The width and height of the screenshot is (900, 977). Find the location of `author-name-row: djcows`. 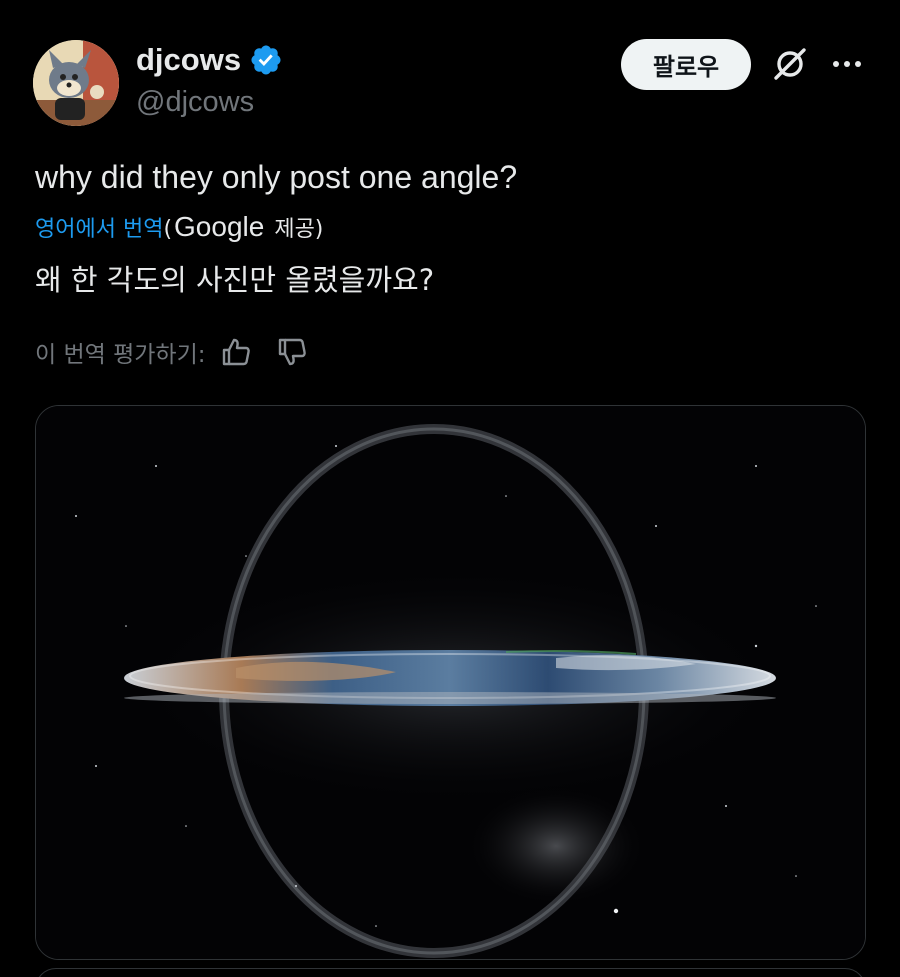

author-name-row: djcows is located at coordinates (209, 60).